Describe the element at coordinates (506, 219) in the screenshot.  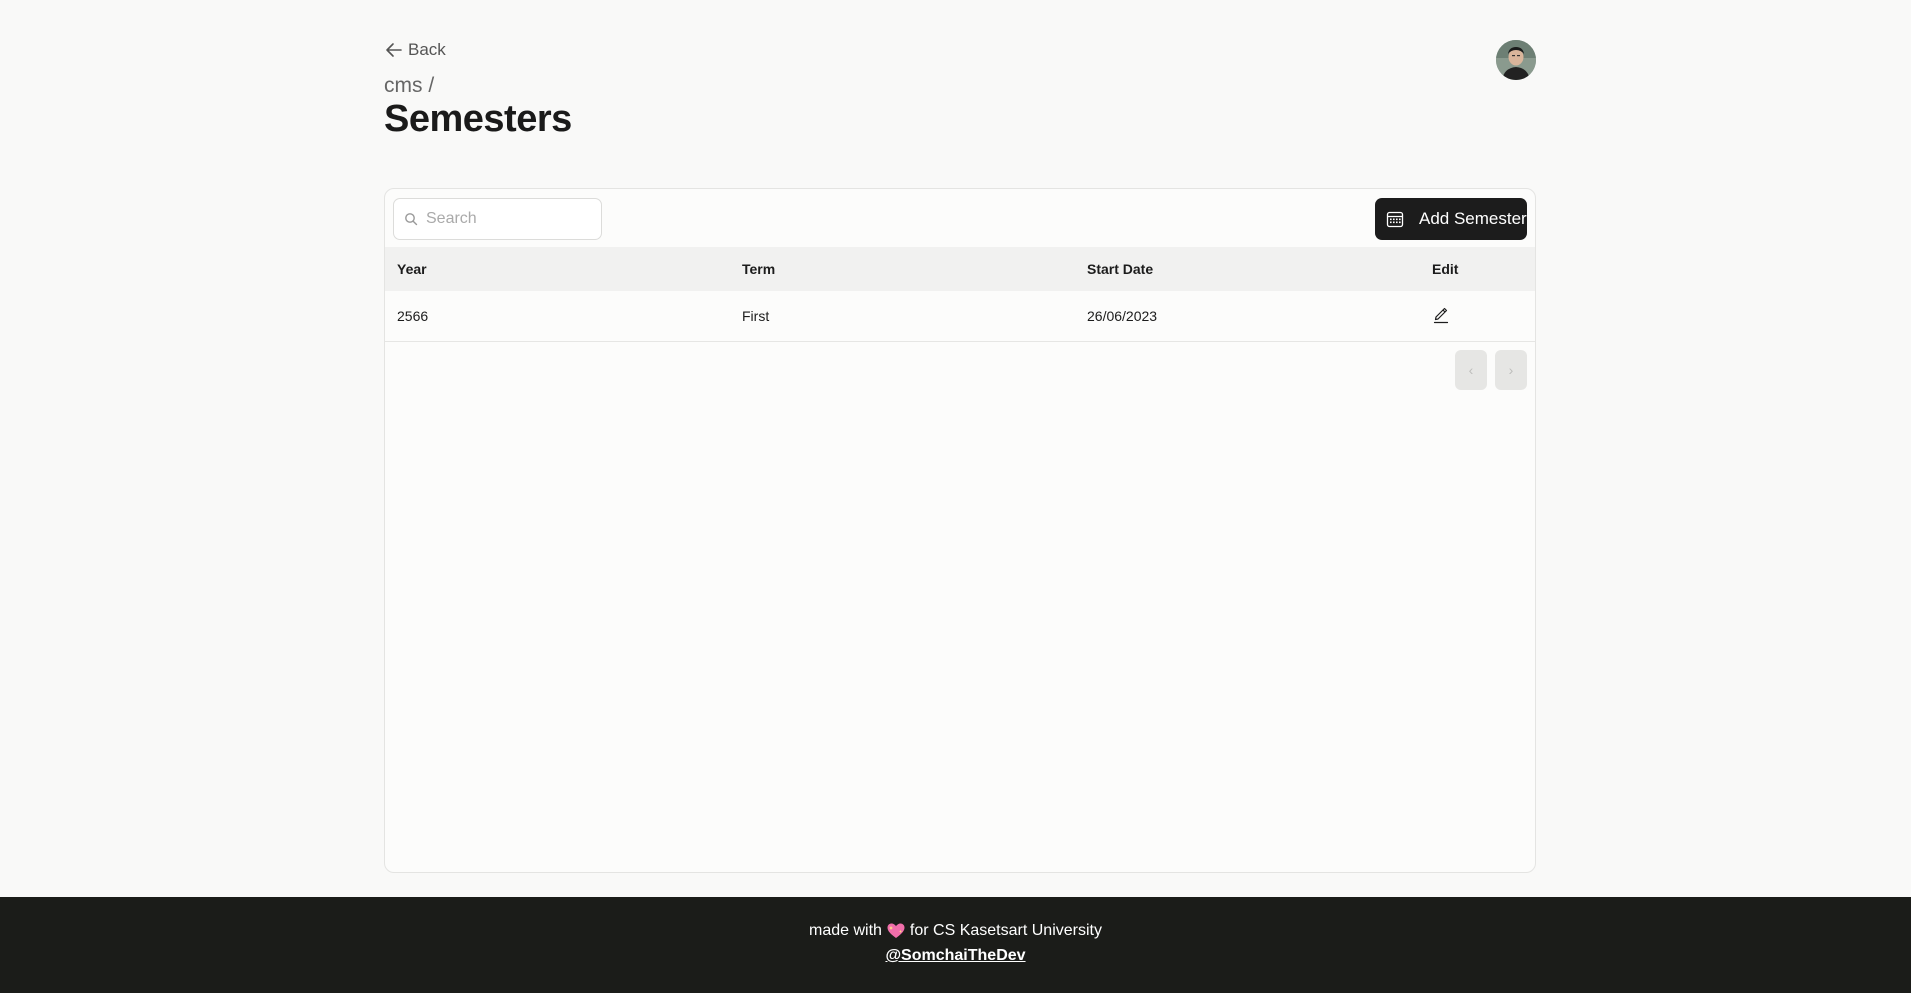
I see `search-input` at that location.